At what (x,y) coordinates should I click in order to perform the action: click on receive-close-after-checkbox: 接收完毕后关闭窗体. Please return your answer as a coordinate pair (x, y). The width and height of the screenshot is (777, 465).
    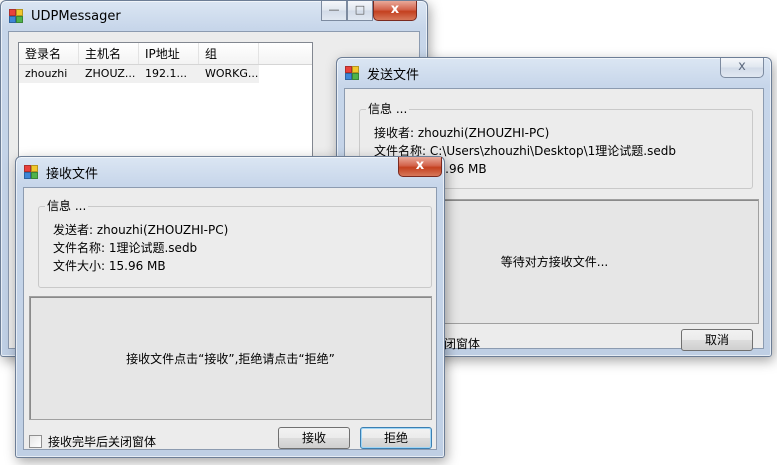
    Looking at the image, I should click on (92, 441).